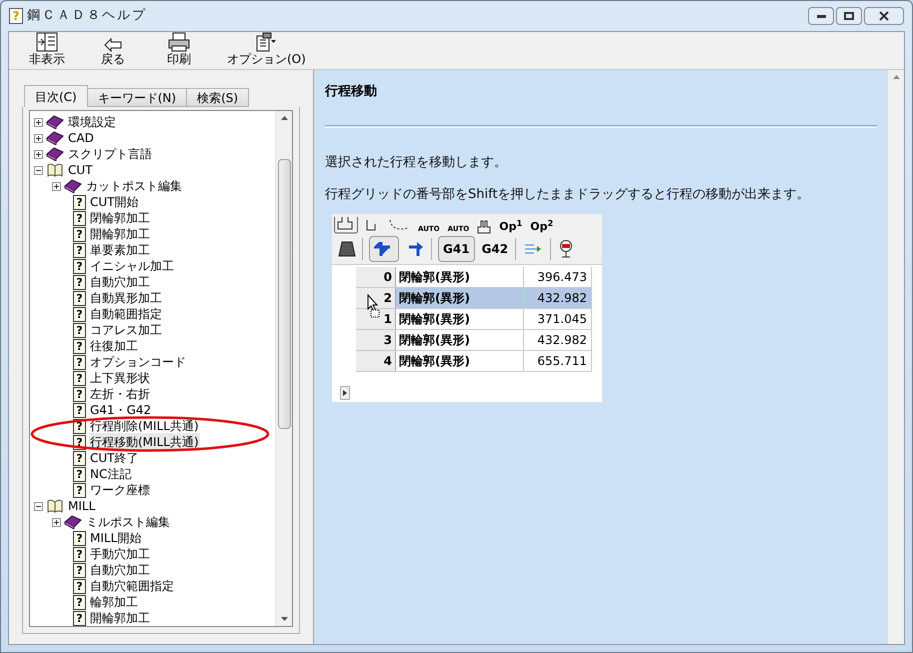 This screenshot has width=913, height=653. Describe the element at coordinates (110, 474) in the screenshot. I see `tree-item: NC注記` at that location.